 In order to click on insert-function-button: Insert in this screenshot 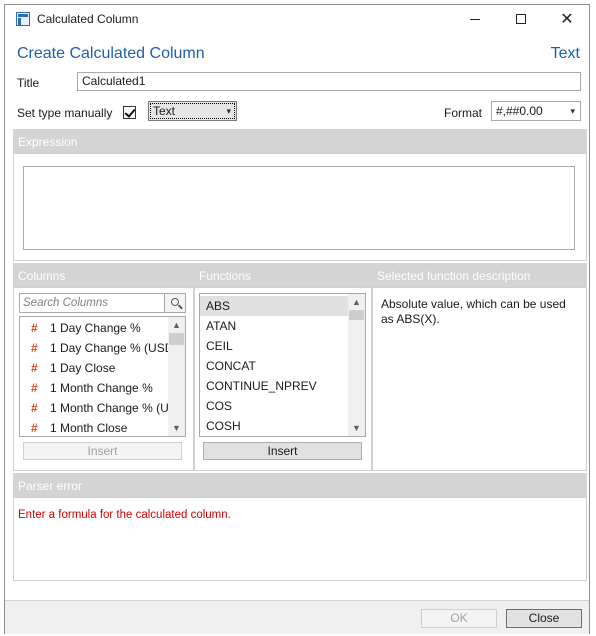, I will do `click(282, 451)`.